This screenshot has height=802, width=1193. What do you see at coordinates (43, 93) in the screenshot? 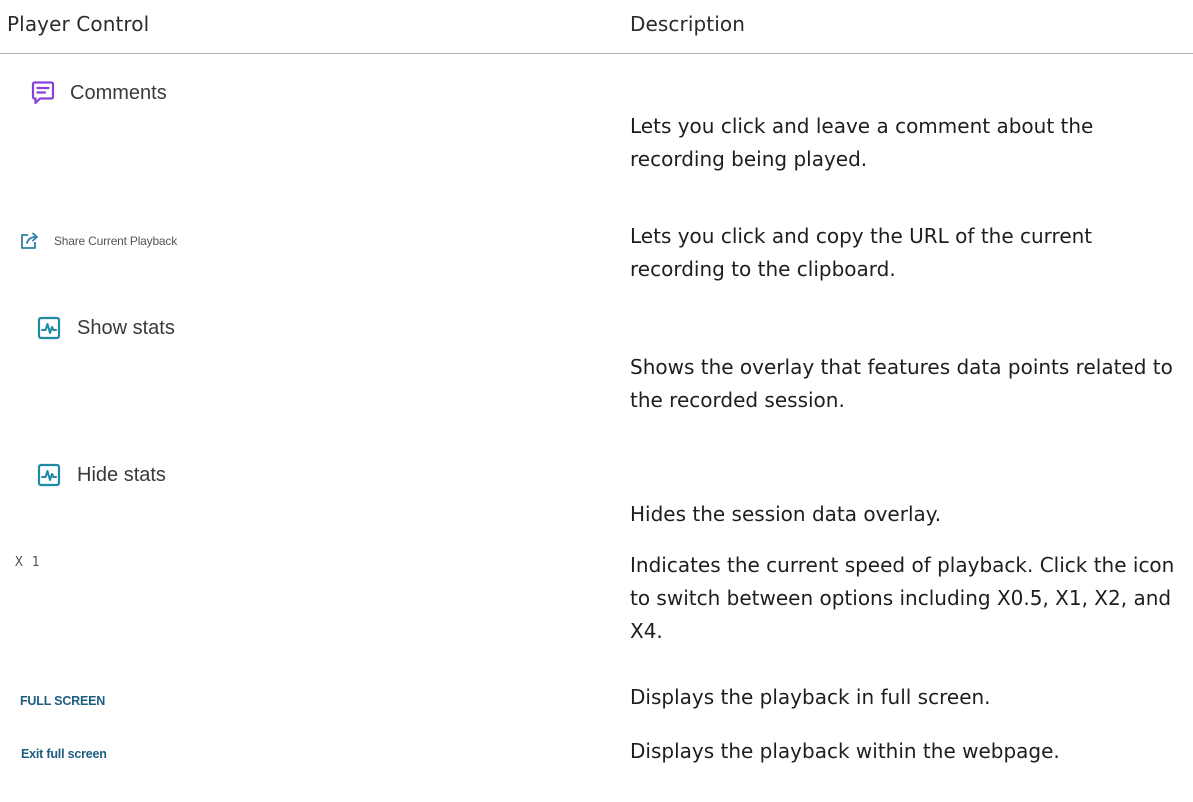
I see `comment-icon` at bounding box center [43, 93].